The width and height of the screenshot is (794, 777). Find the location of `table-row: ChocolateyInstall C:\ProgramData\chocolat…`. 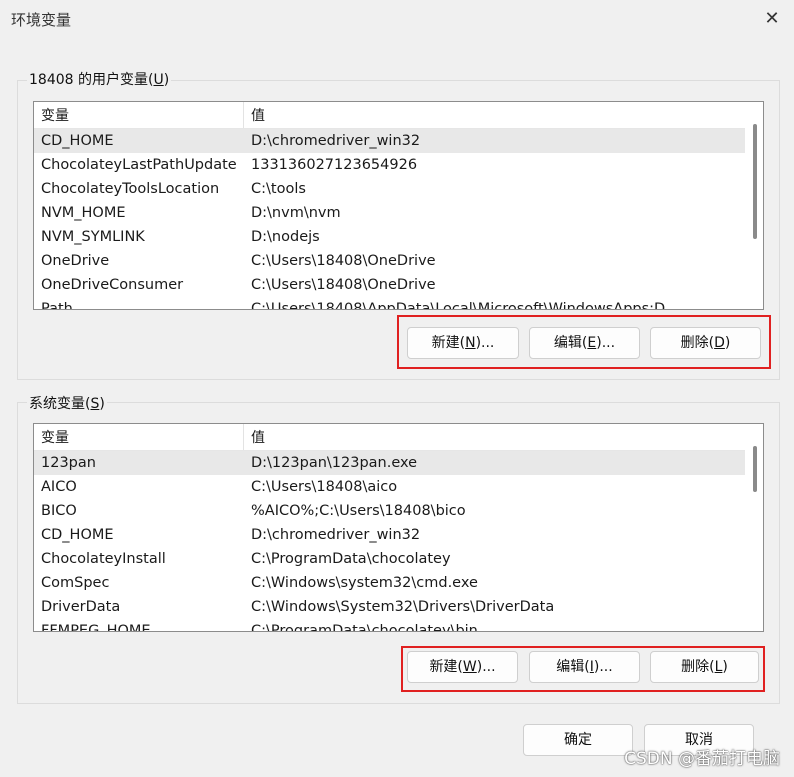

table-row: ChocolateyInstall C:\ProgramData\chocolat… is located at coordinates (389, 559).